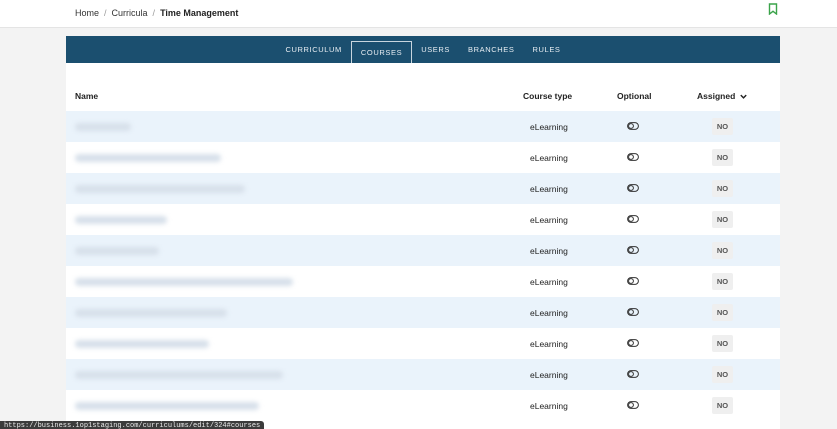  I want to click on breadcrumb-home: Home, so click(87, 13).